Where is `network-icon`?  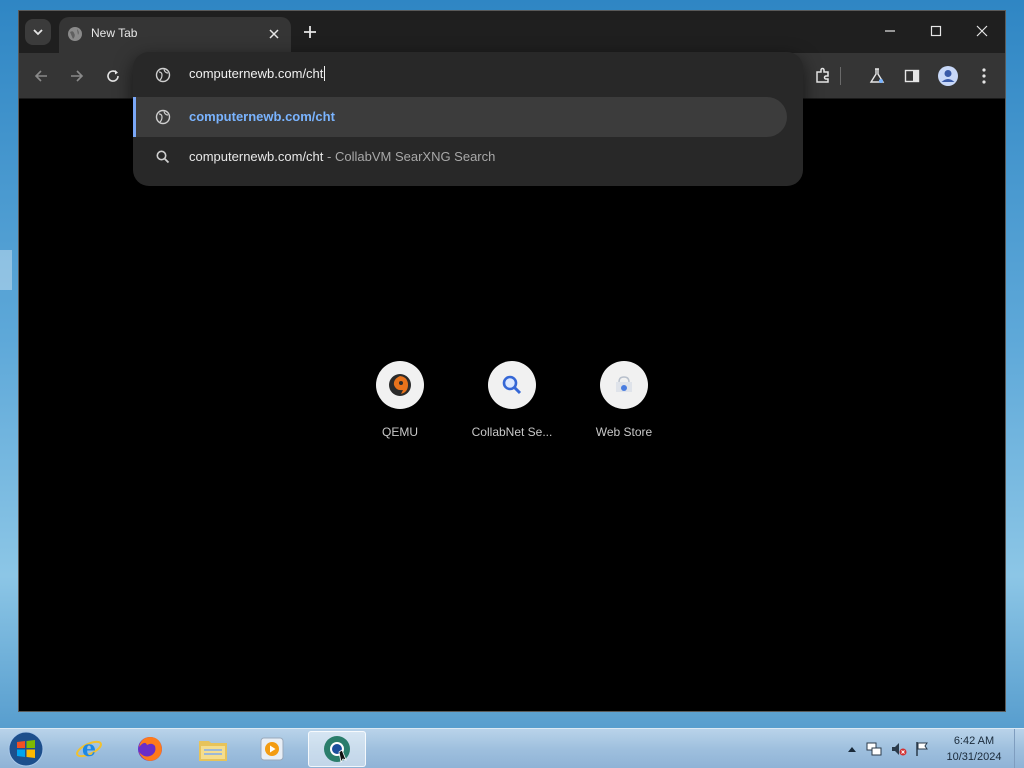
network-icon is located at coordinates (874, 749).